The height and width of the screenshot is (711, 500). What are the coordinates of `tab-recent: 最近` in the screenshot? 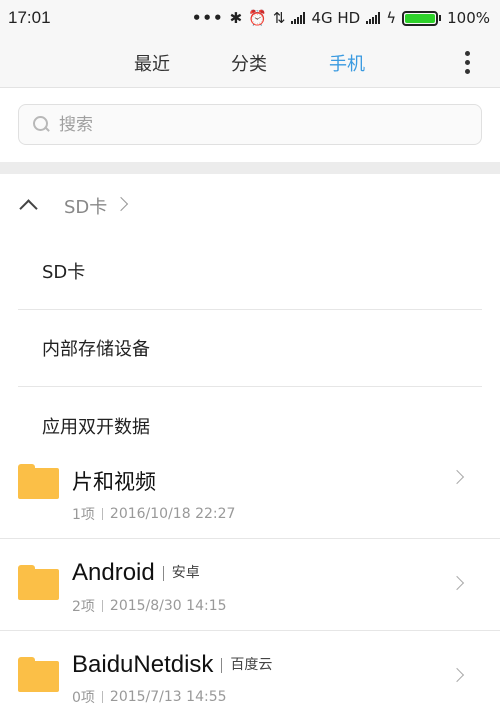 It's located at (152, 63).